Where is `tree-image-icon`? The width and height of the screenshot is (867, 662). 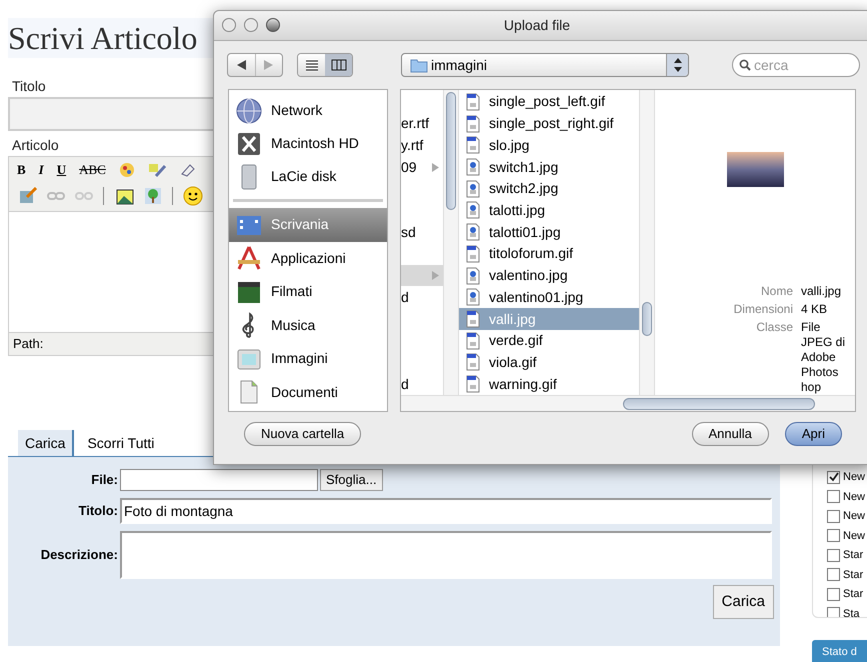 tree-image-icon is located at coordinates (153, 196).